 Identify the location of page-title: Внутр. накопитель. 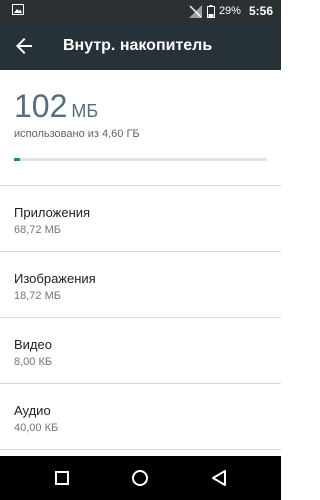
(138, 45).